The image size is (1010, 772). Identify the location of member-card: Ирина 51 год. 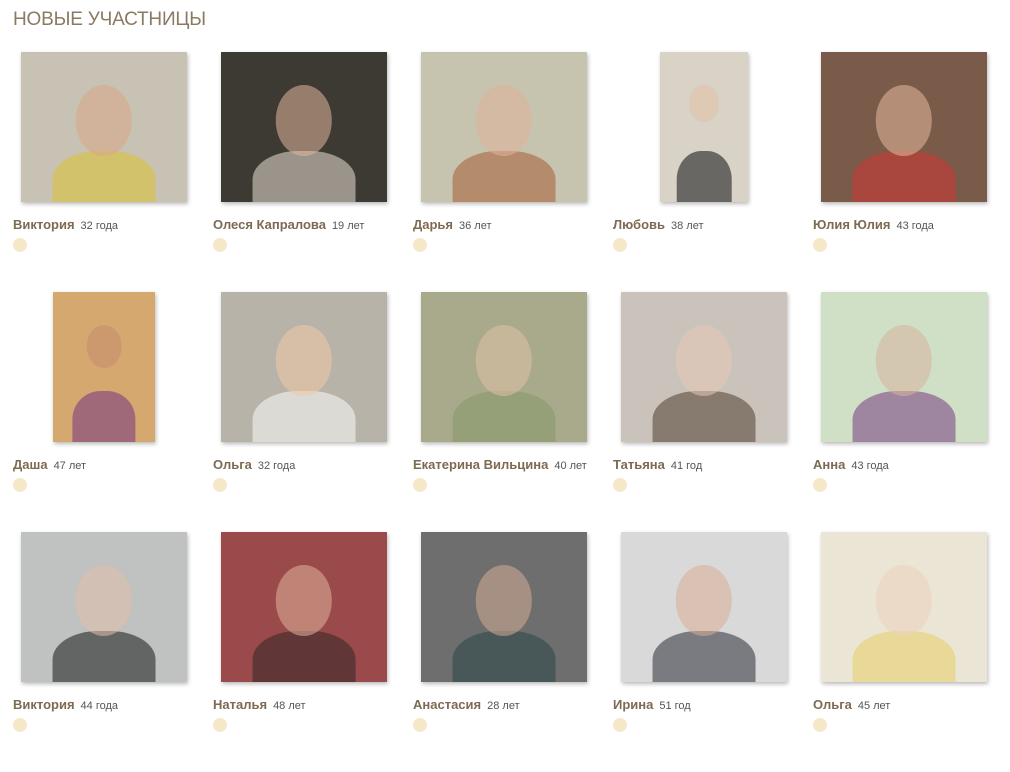
(713, 652).